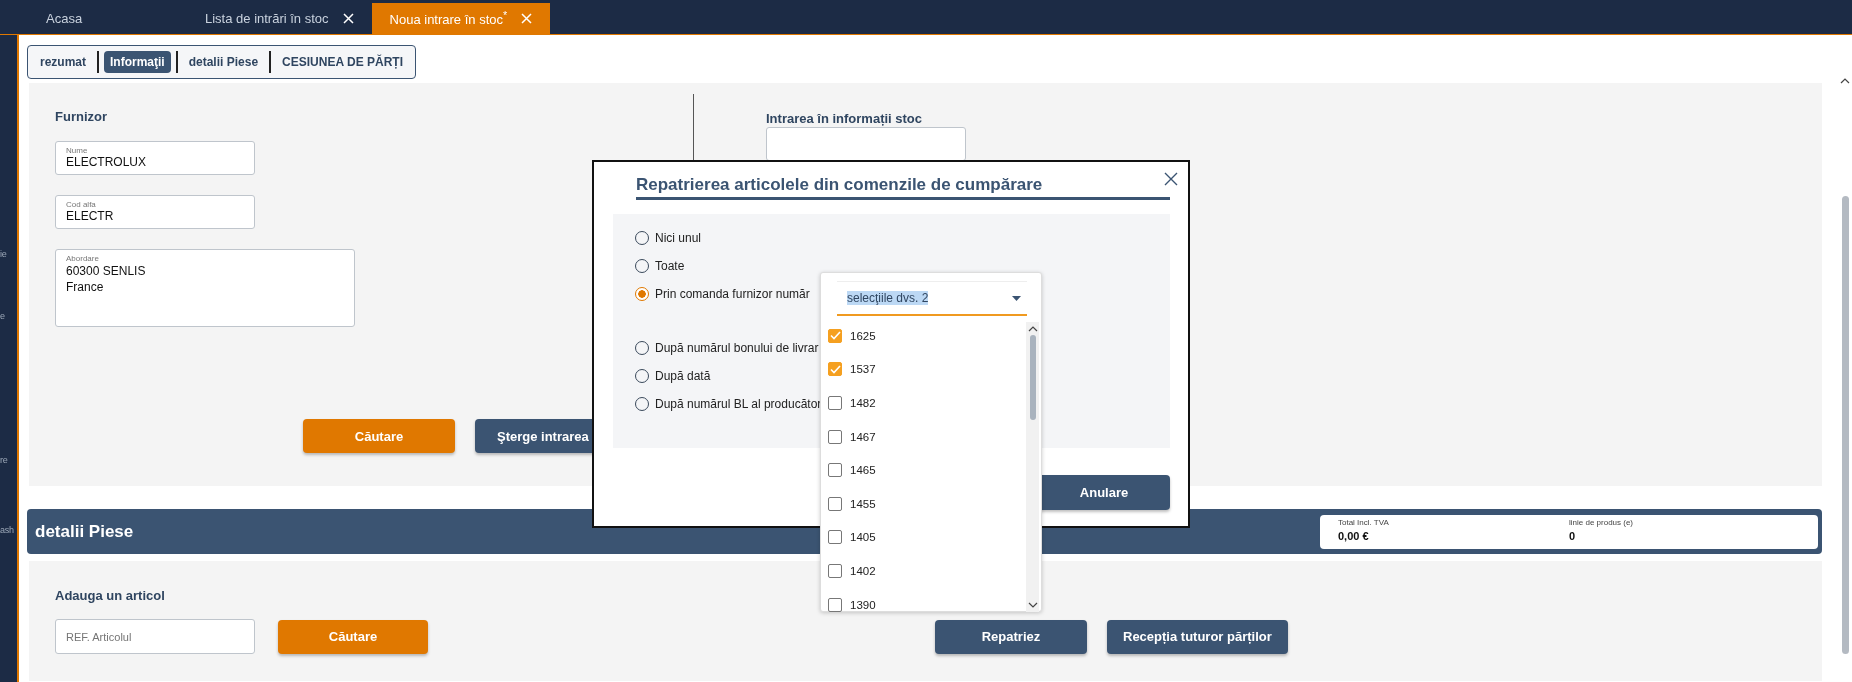 The width and height of the screenshot is (1852, 682). I want to click on repatriate-button: Repatriez, so click(1011, 636).